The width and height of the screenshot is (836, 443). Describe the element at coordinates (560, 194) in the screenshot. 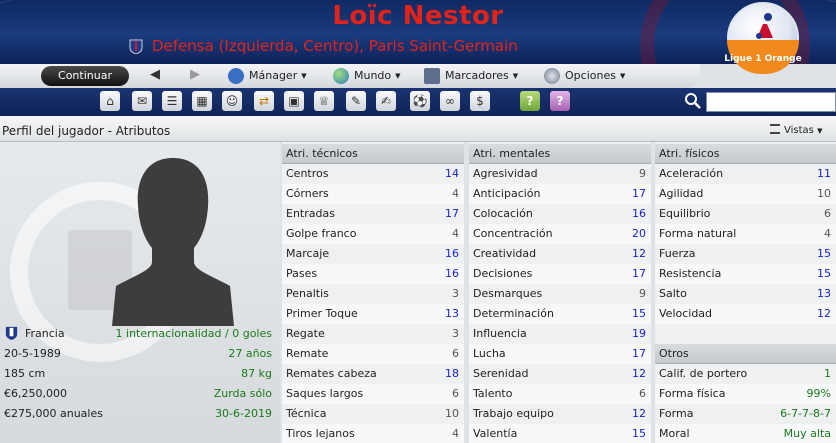

I see `attribute-row: Anticipación 17` at that location.